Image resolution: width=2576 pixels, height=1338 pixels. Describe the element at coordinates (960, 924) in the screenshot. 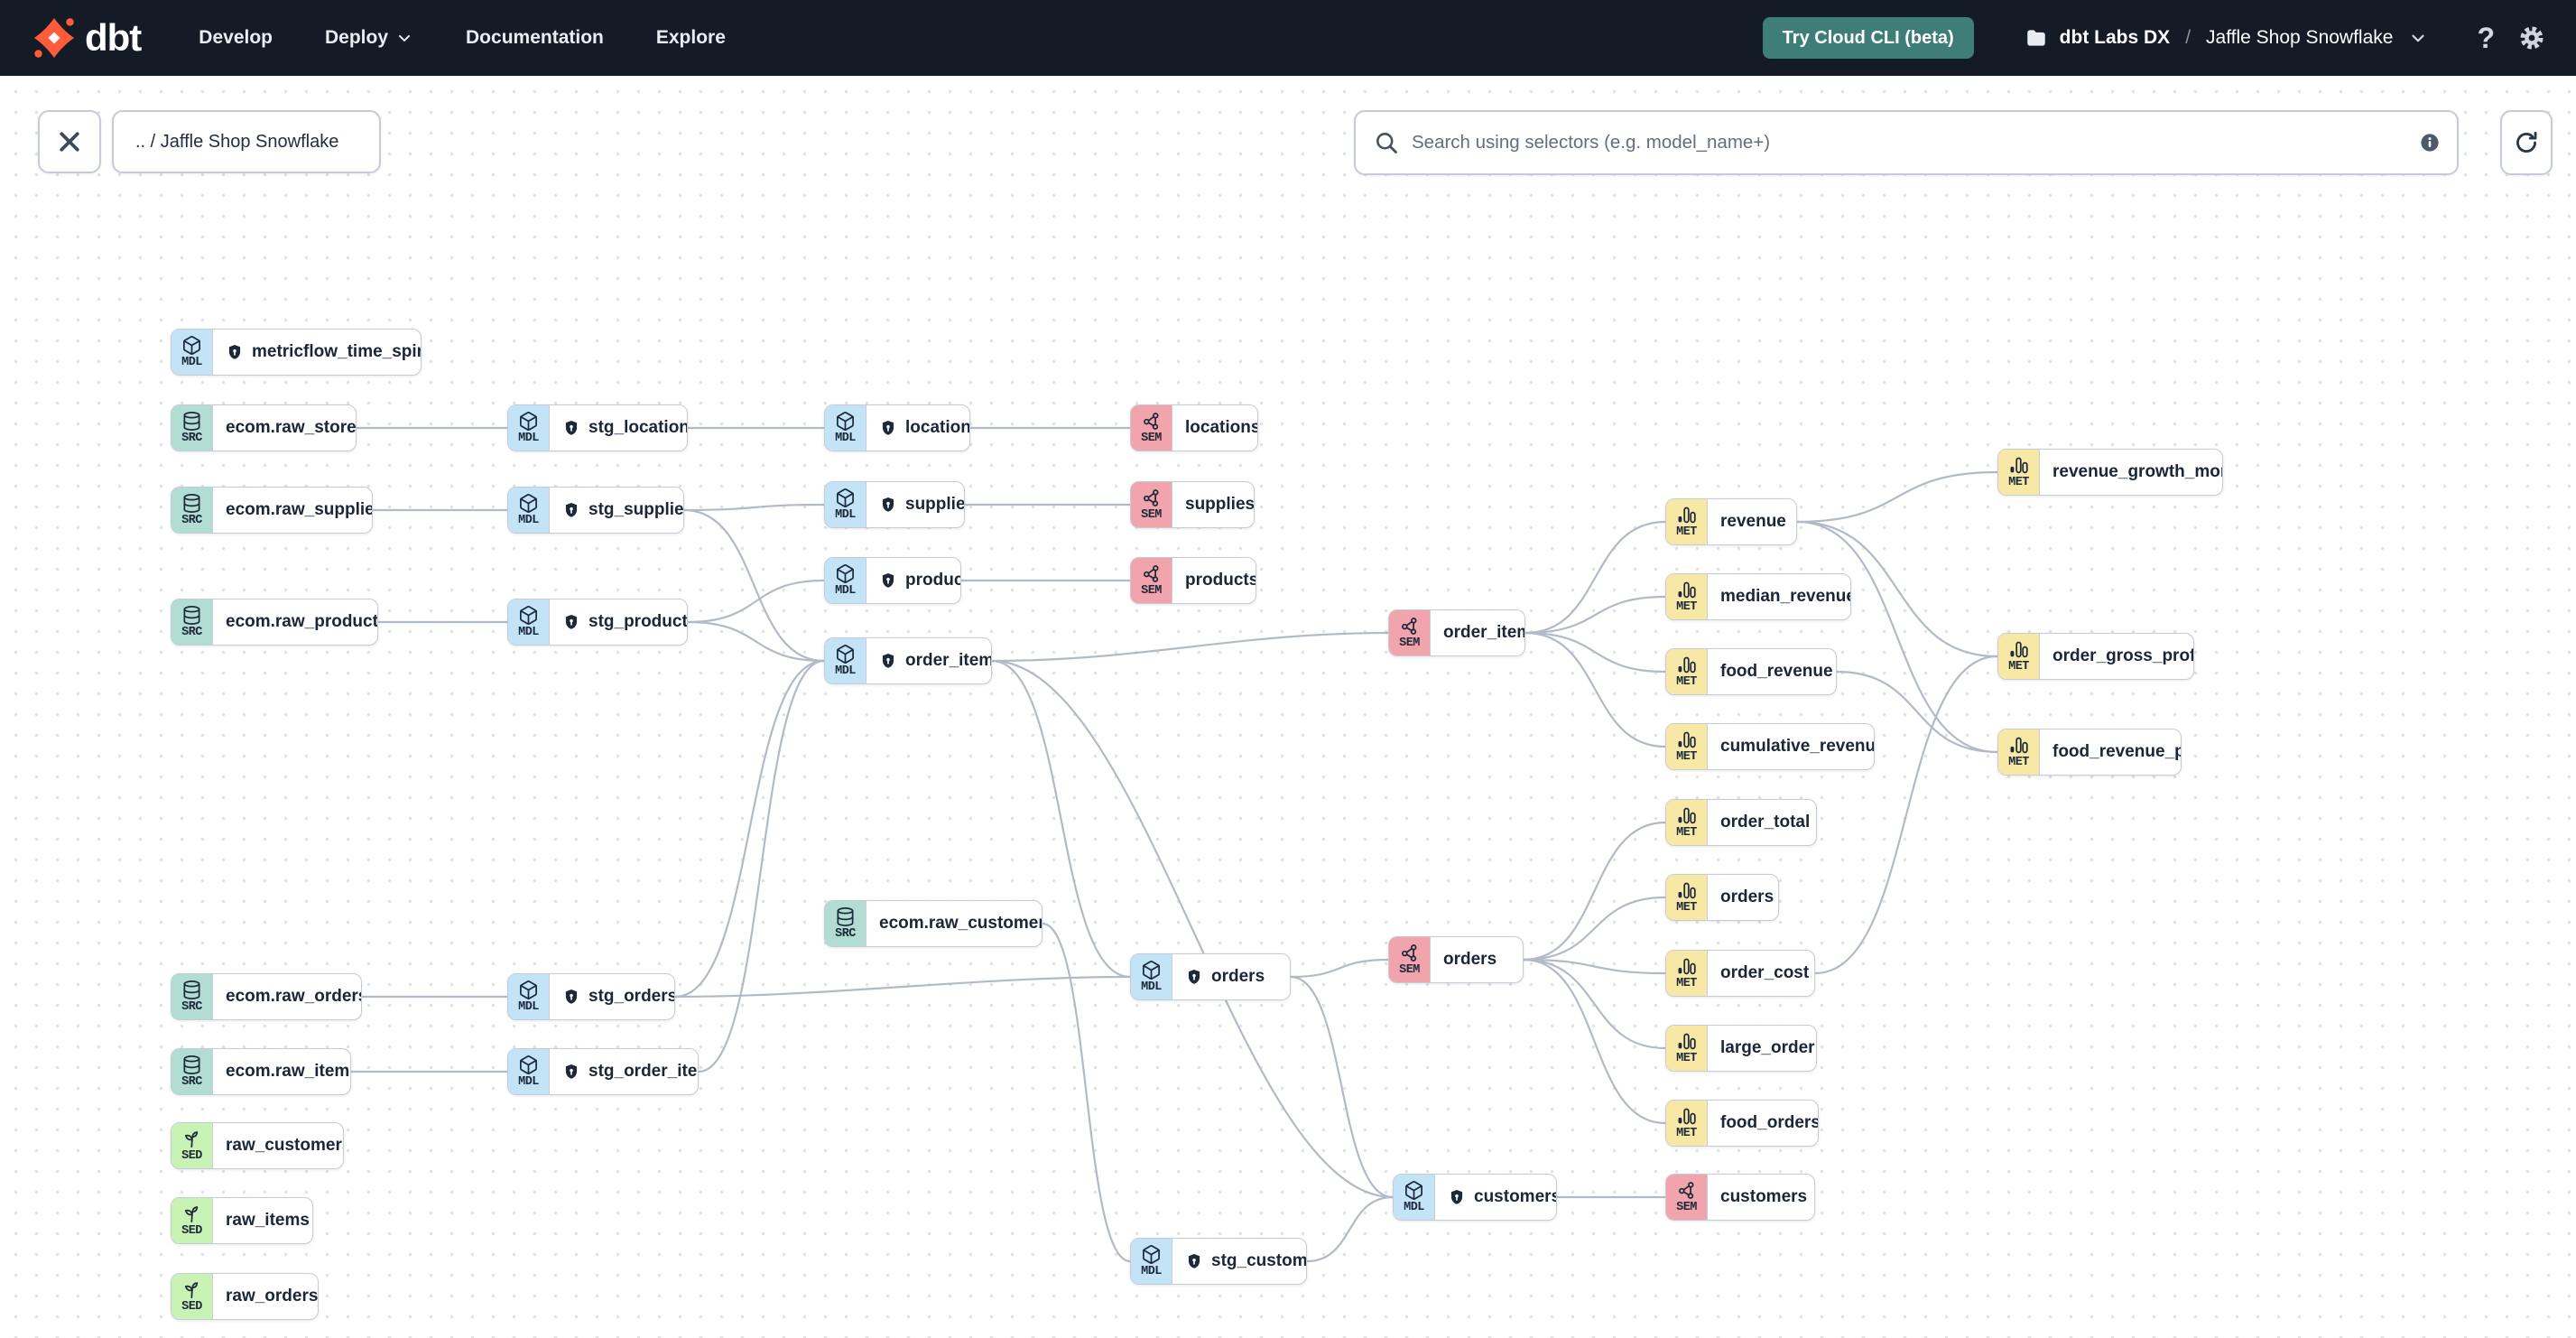

I see `node-label: ecom.raw_customers` at that location.